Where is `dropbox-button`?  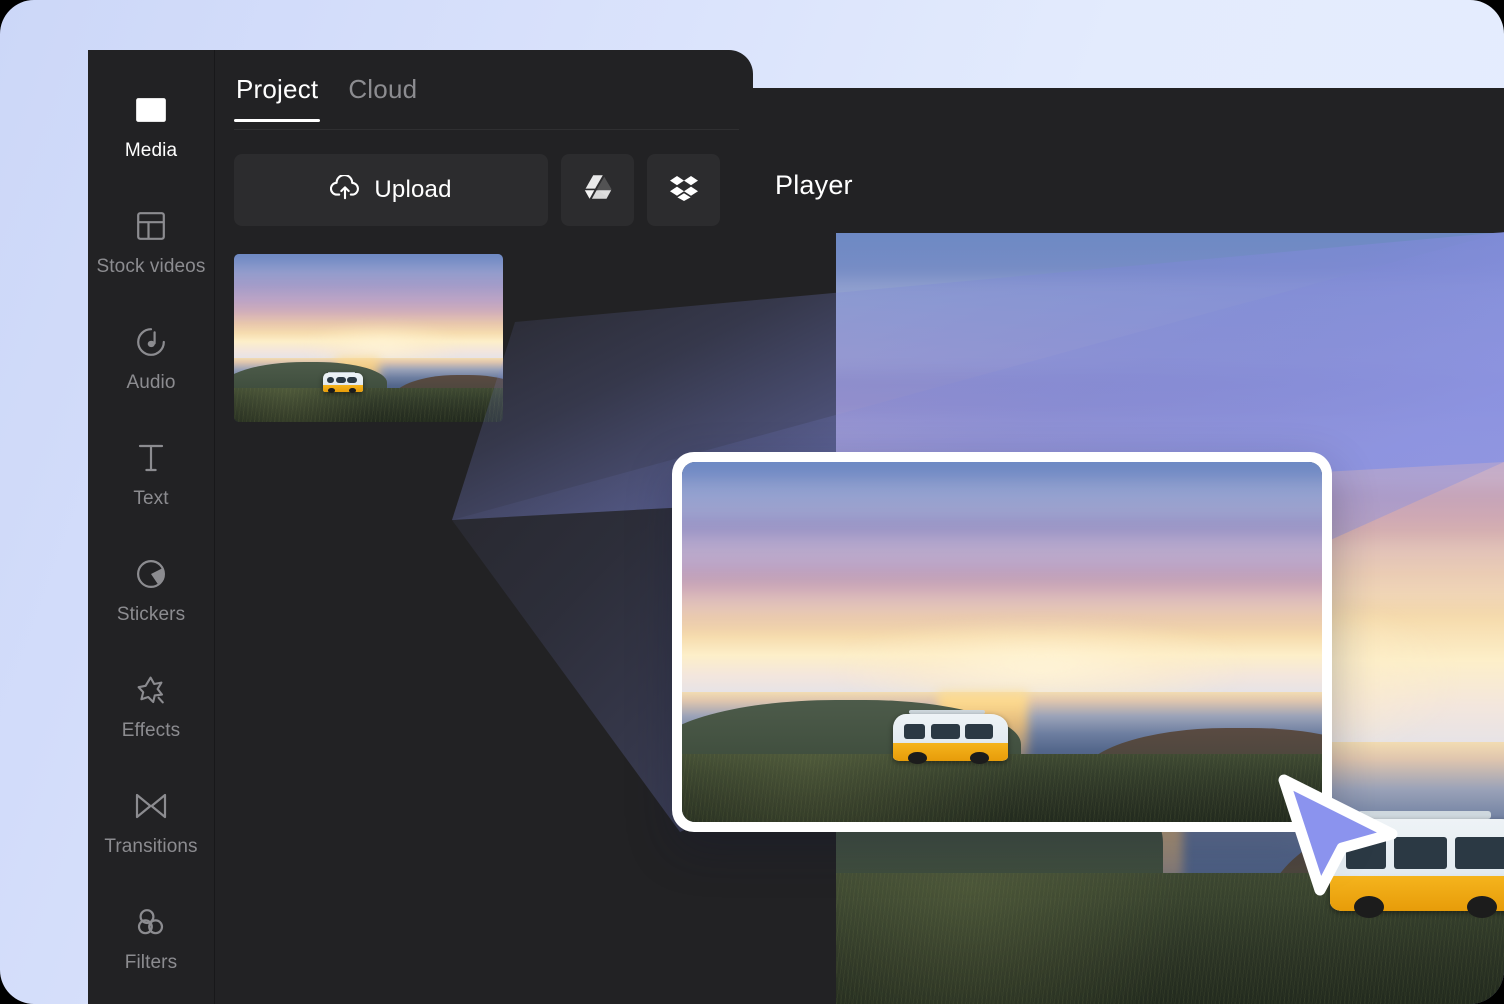
dropbox-button is located at coordinates (683, 190).